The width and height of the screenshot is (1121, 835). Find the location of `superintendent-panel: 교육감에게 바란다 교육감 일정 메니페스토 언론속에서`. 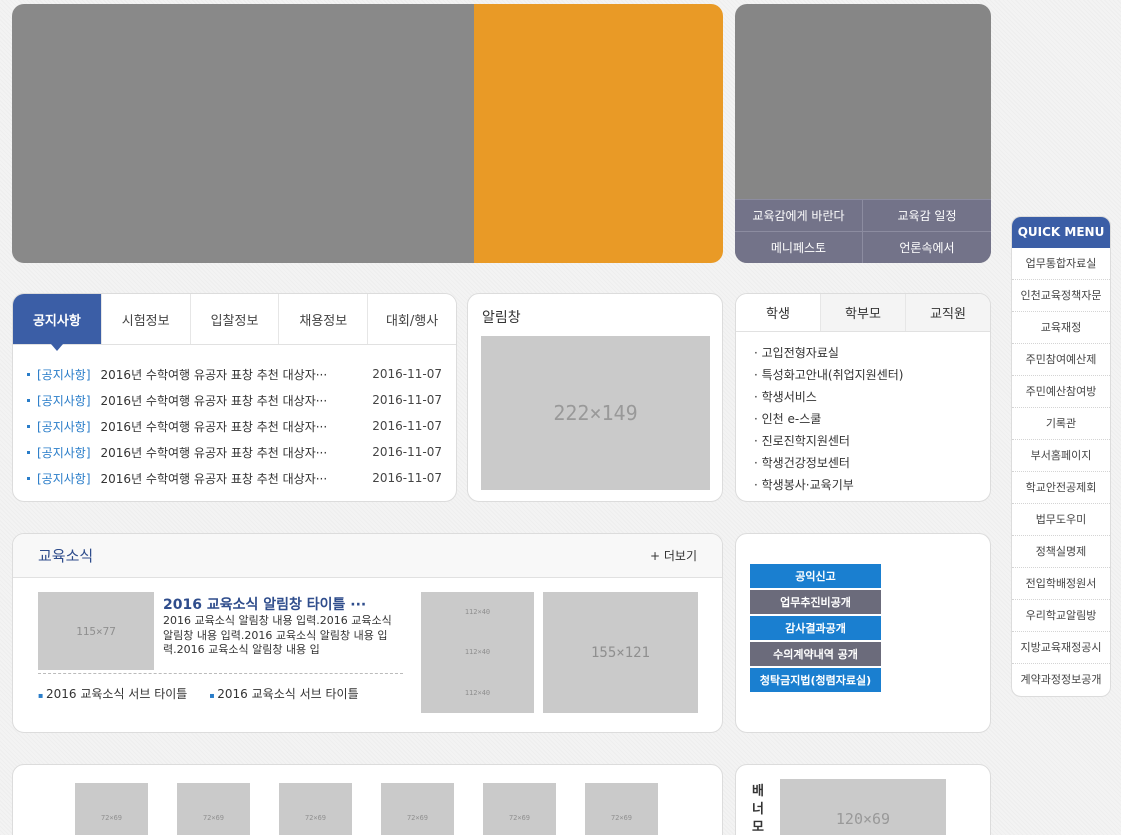

superintendent-panel: 교육감에게 바란다 교육감 일정 메니페스토 언론속에서 is located at coordinates (863, 133).